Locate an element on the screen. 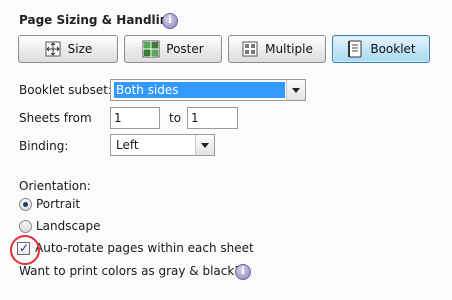  size-button: Size is located at coordinates (68, 49).